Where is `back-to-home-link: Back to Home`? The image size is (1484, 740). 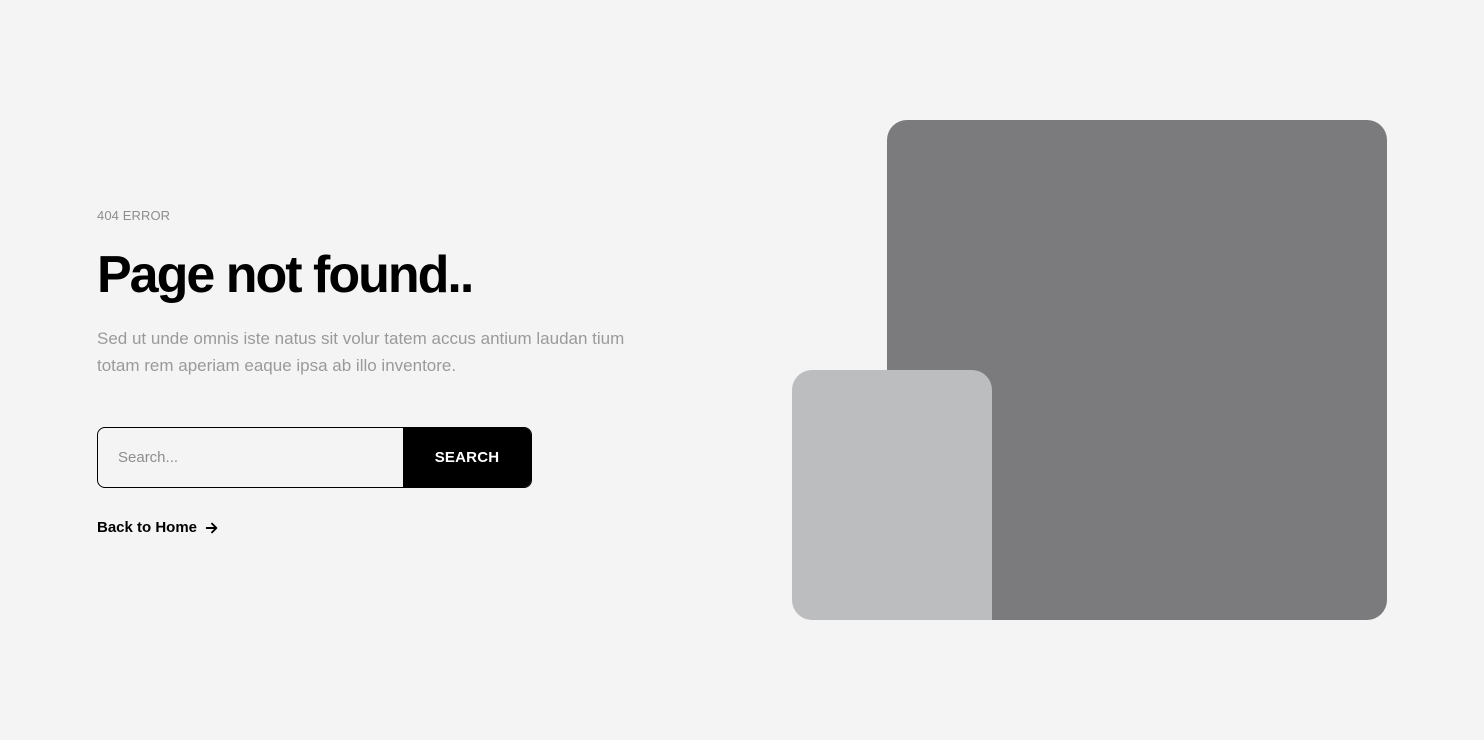
back-to-home-link: Back to Home is located at coordinates (158, 527).